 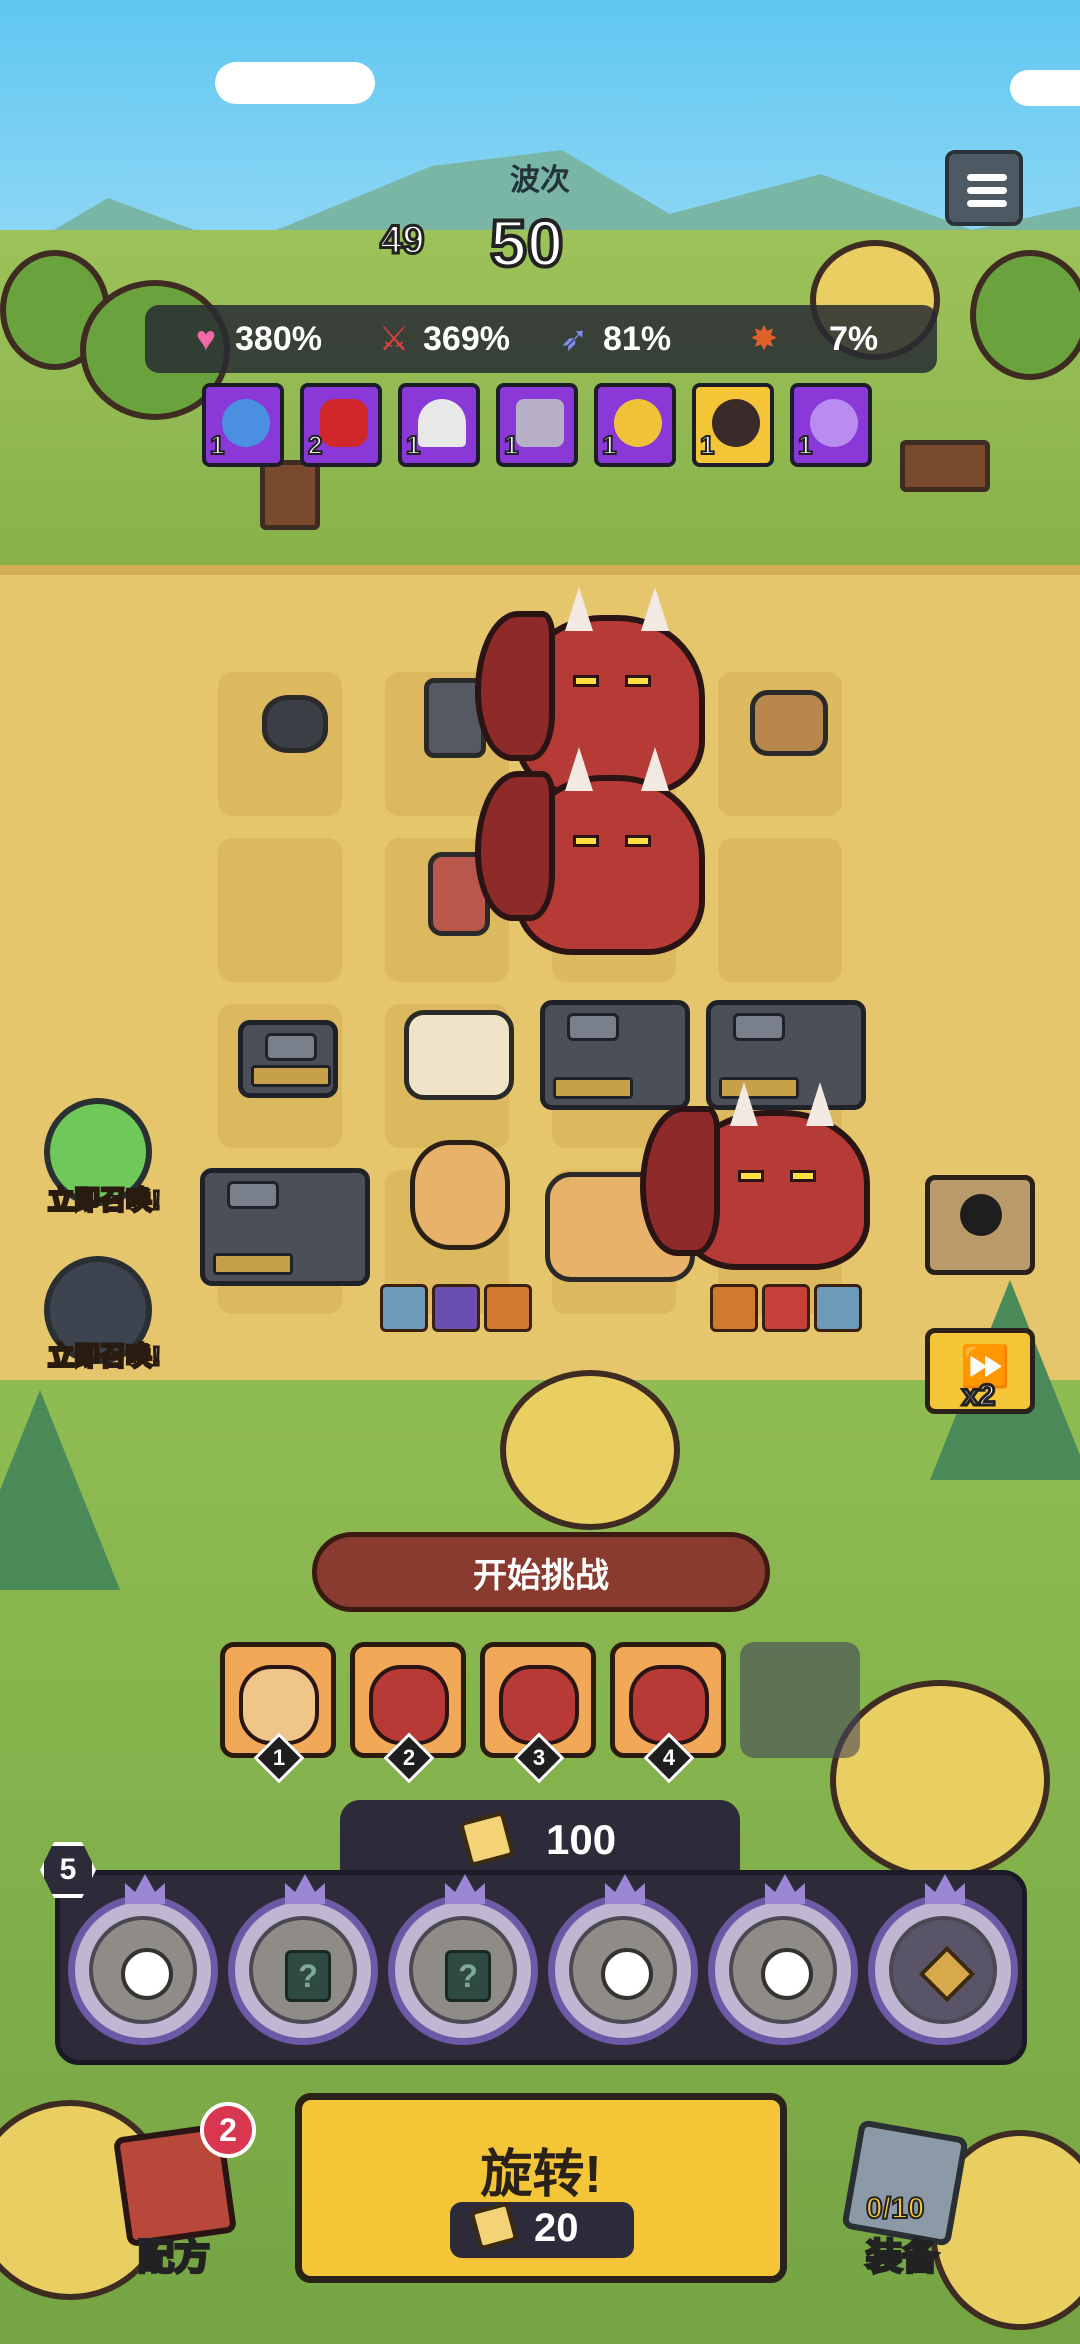 I want to click on tree, so click(x=1025, y=315).